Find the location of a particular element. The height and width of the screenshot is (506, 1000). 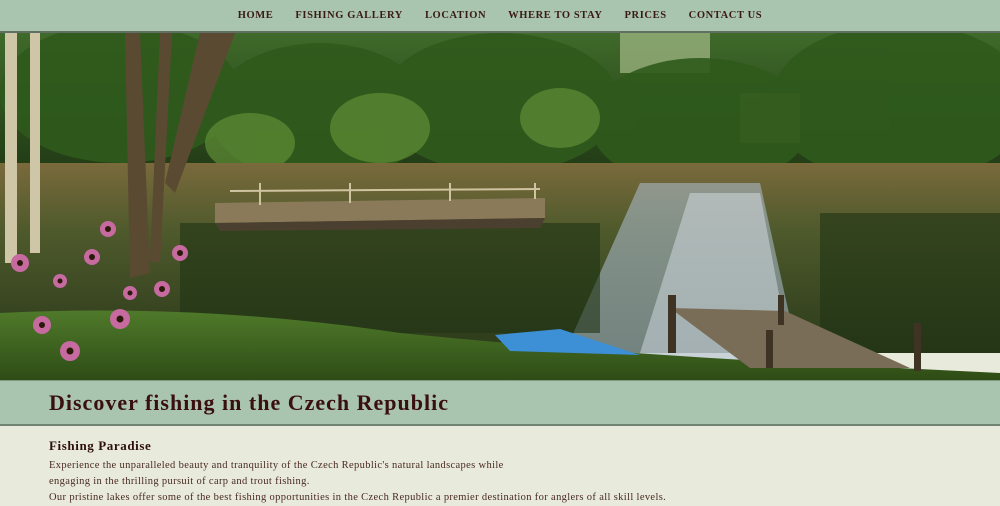

page-title-bar: Discover fishing in the Czech Republic is located at coordinates (500, 403).